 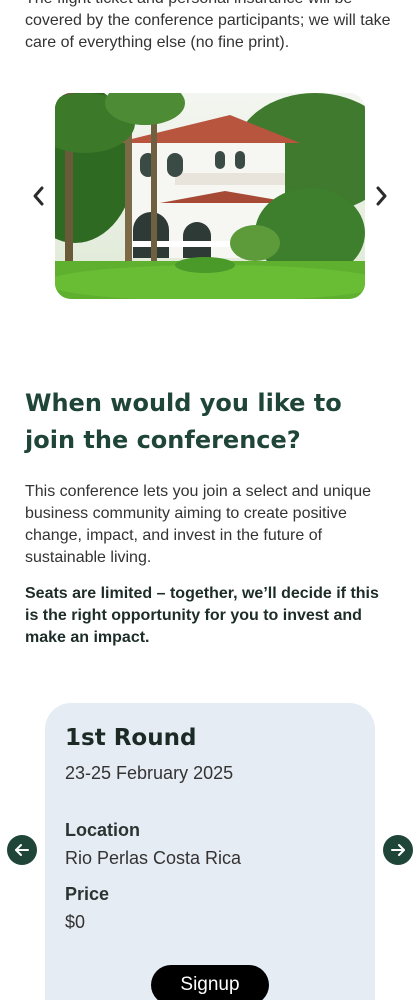 I want to click on gallery-prev-button, so click(x=38, y=196).